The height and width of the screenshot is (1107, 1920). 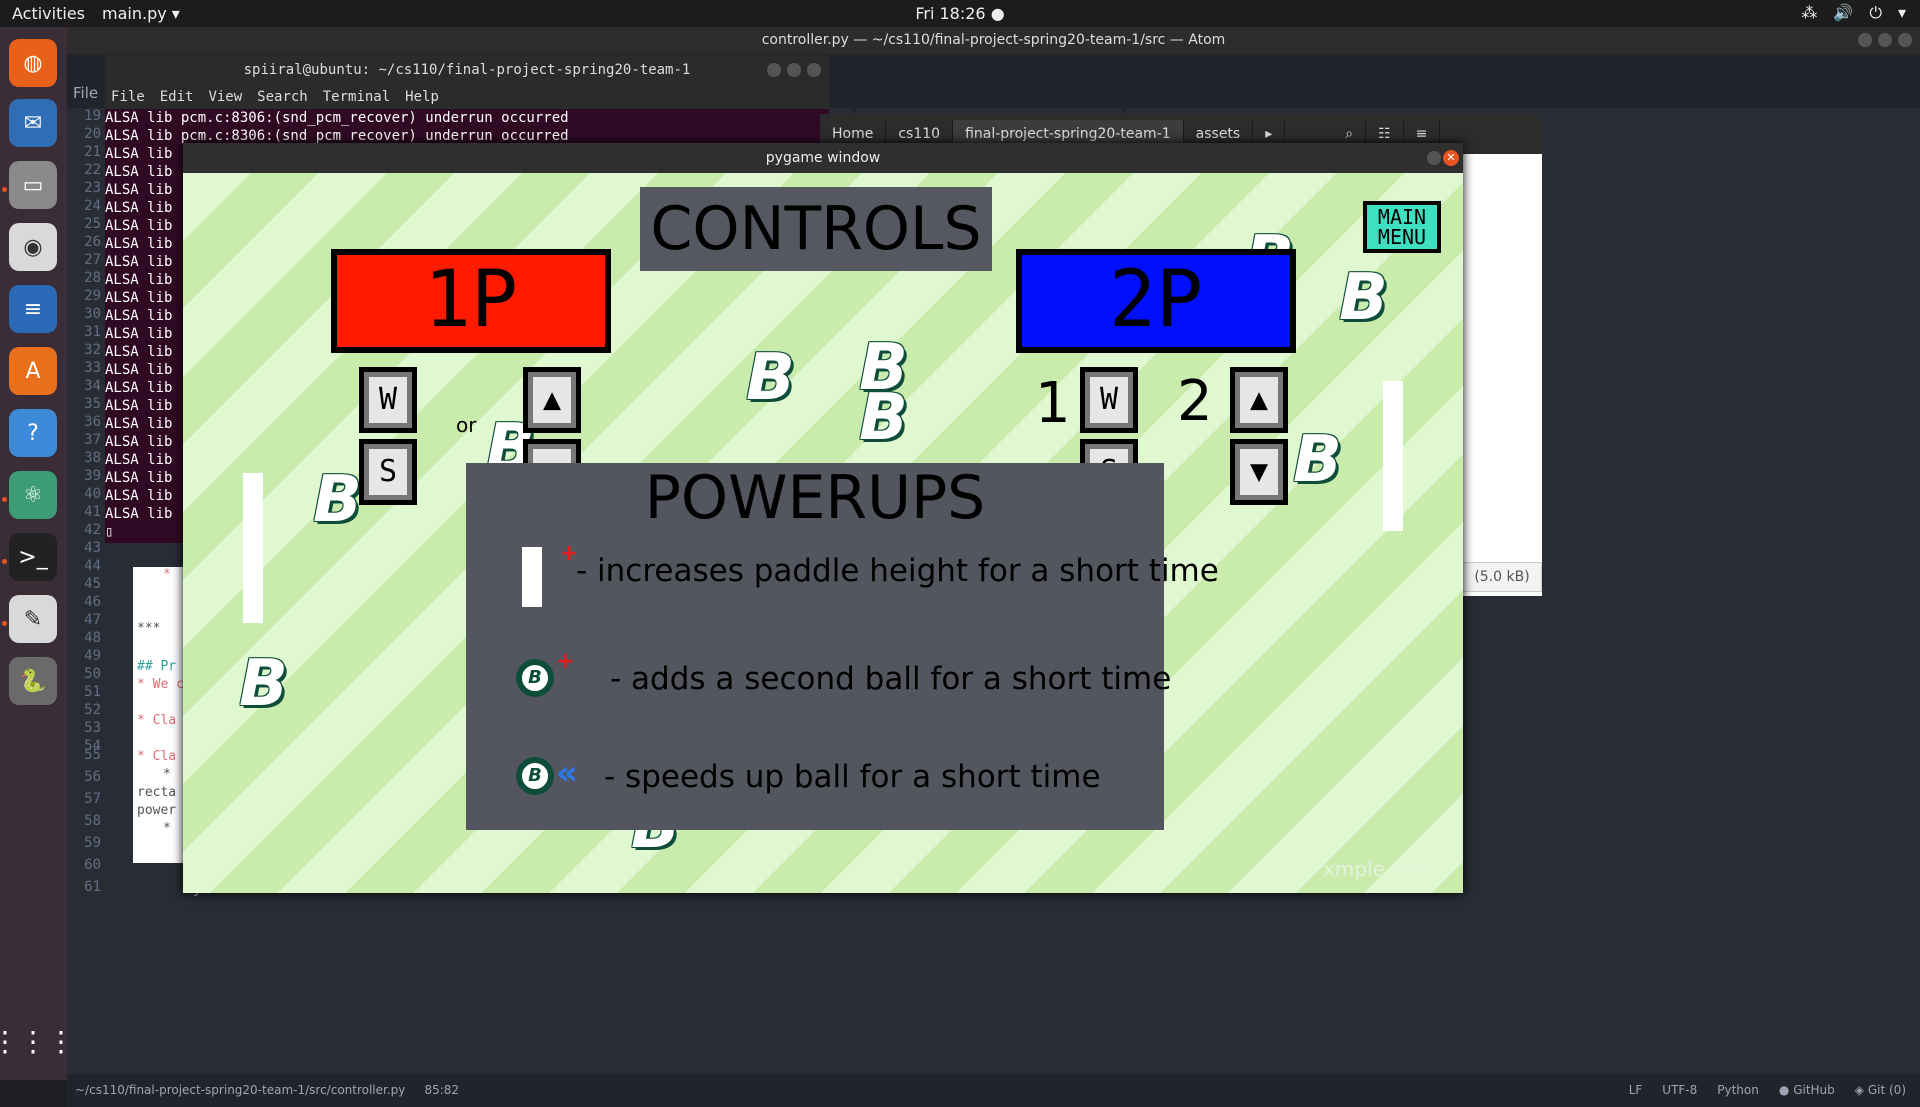 What do you see at coordinates (92, 368) in the screenshot?
I see `line-number: 33` at bounding box center [92, 368].